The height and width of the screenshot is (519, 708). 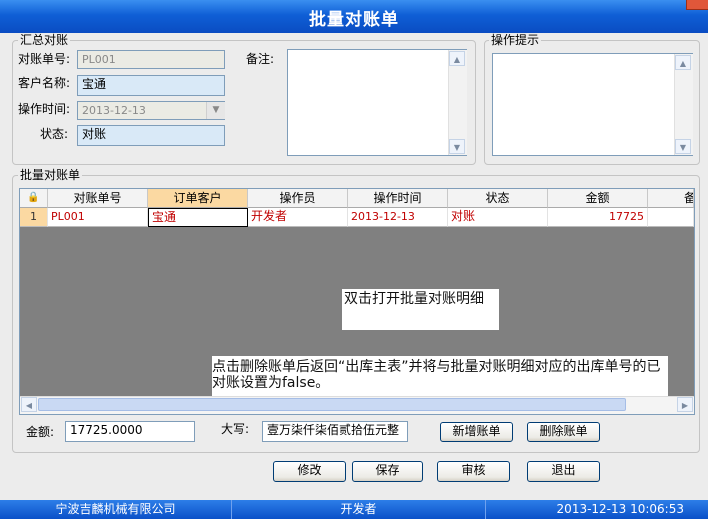 I want to click on note-double-click: 双击打开批量对账明细, so click(x=420, y=309).